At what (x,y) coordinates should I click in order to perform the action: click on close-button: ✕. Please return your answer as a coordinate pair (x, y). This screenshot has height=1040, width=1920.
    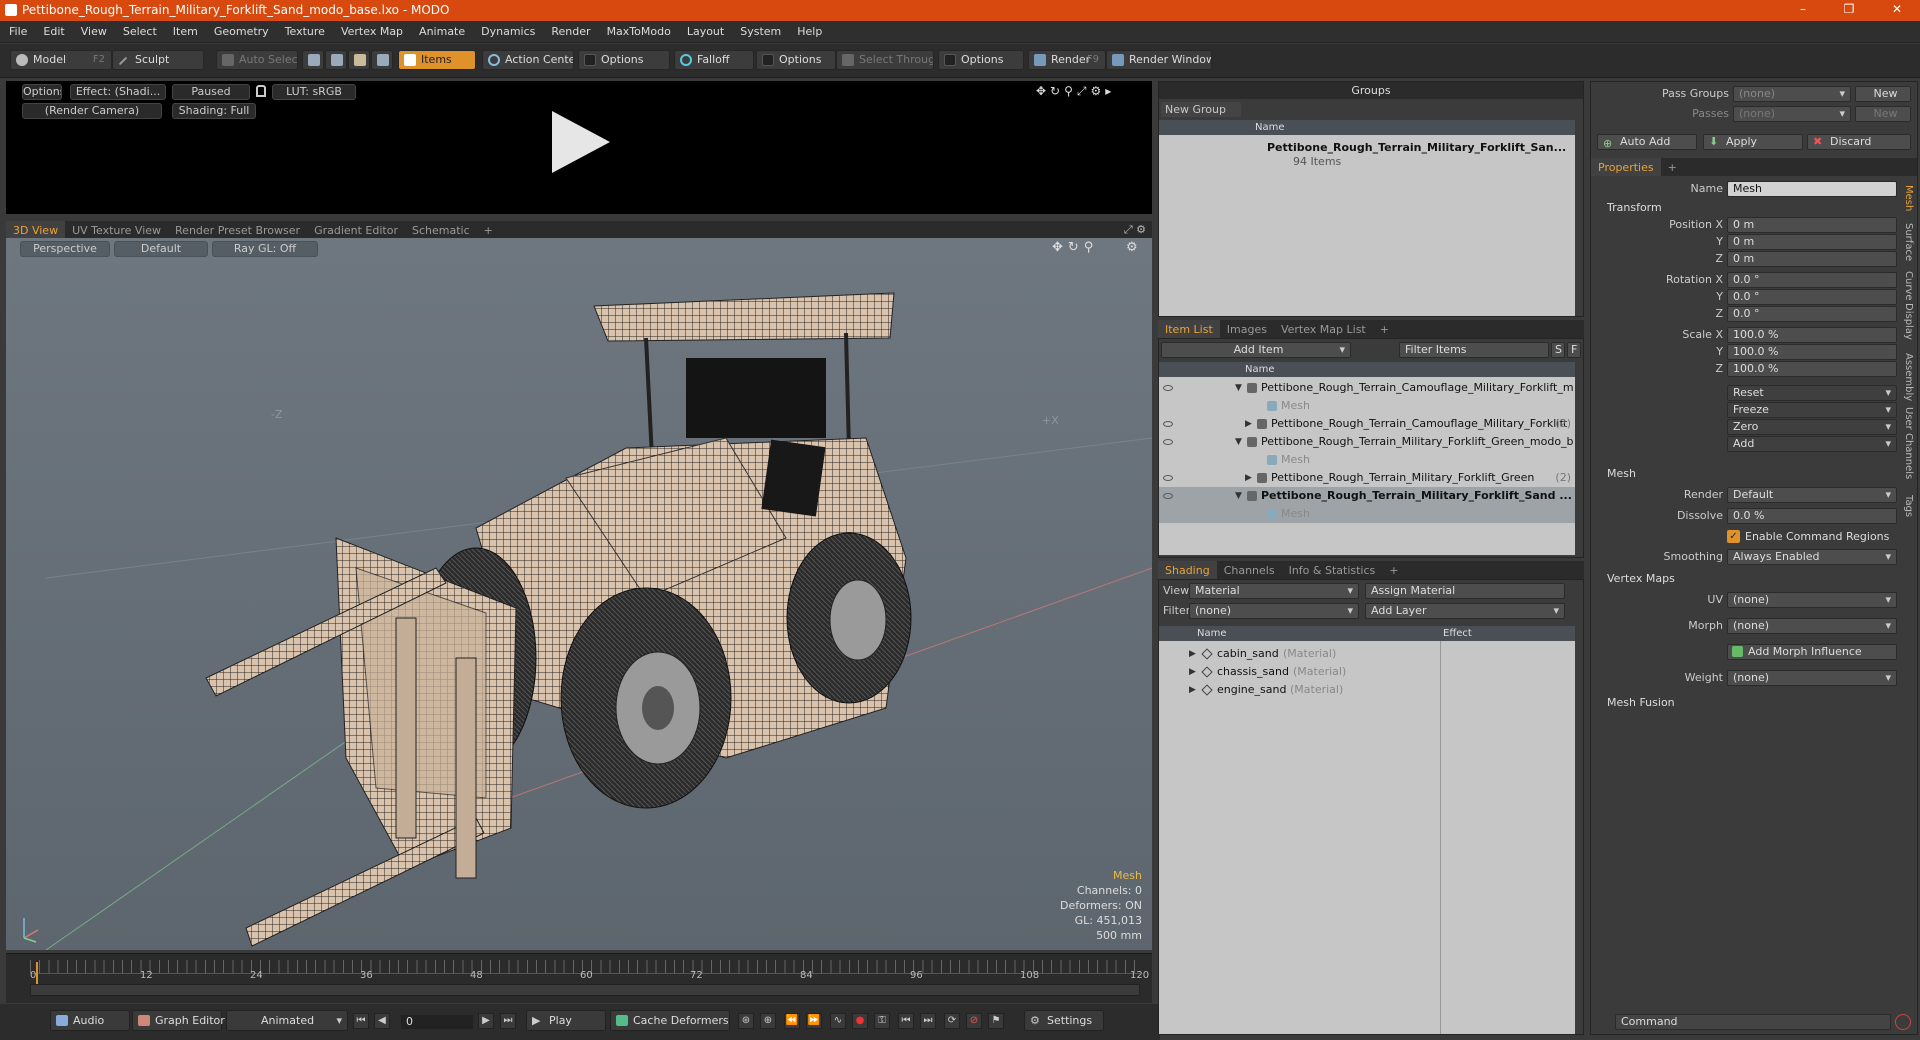
    Looking at the image, I should click on (1897, 9).